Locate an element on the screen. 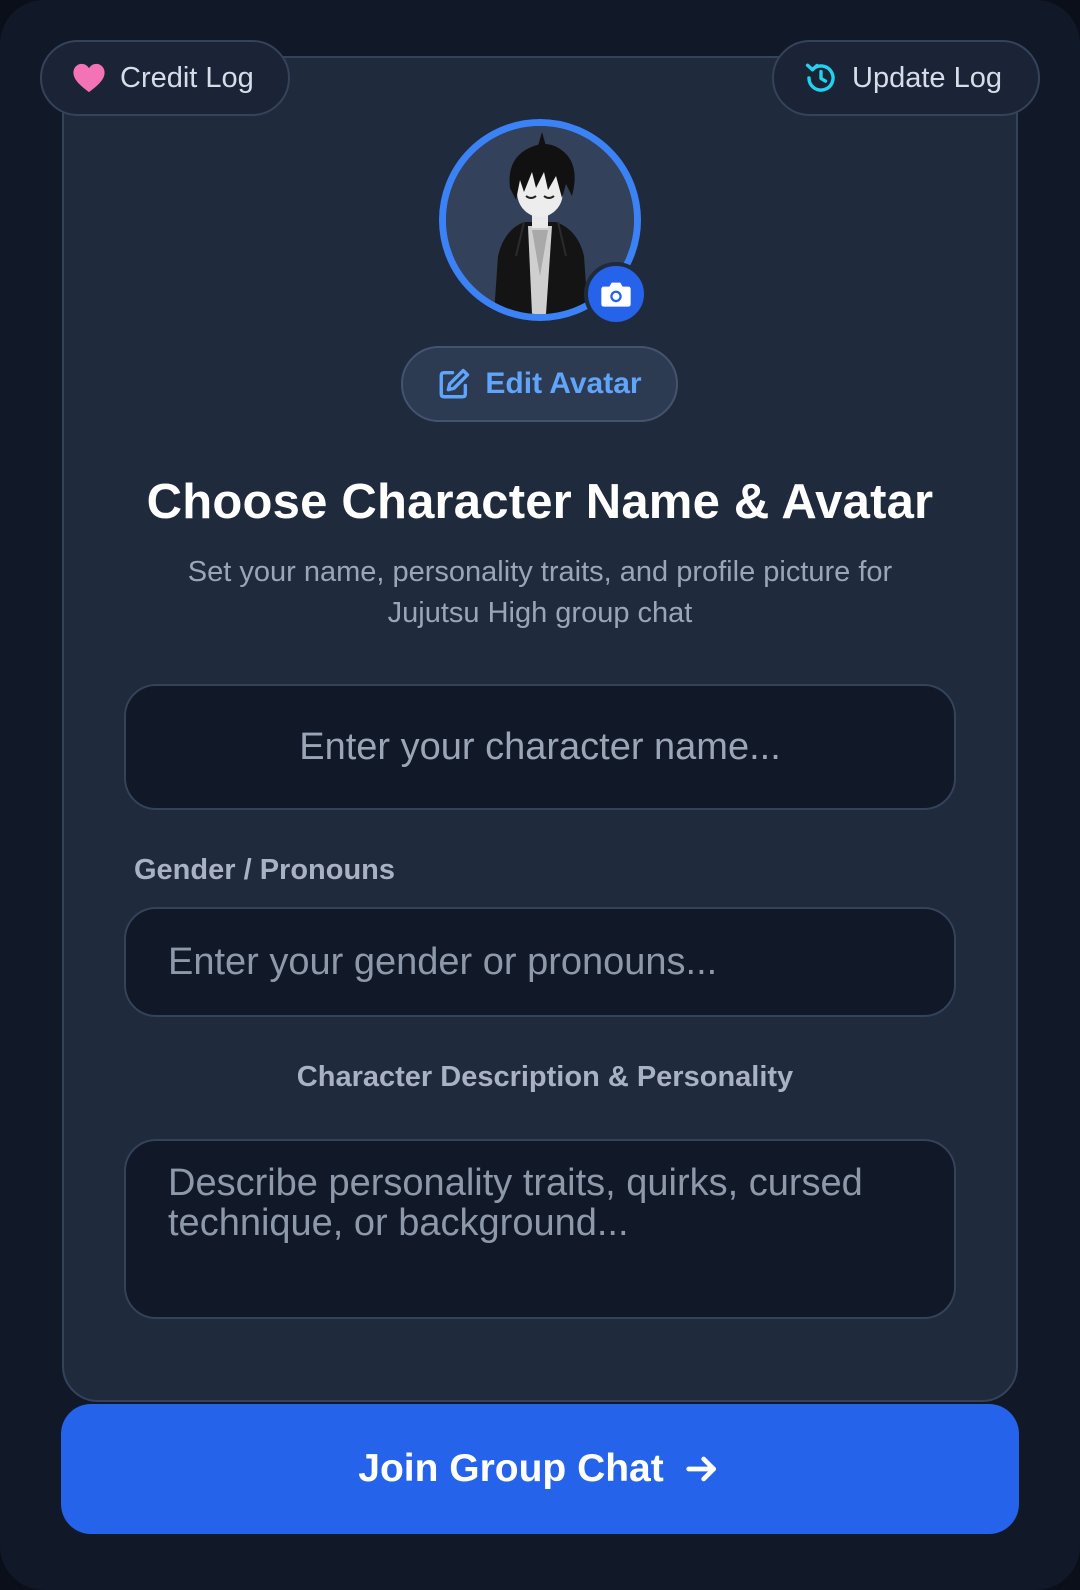 Image resolution: width=1080 pixels, height=1590 pixels. history-icon is located at coordinates (821, 78).